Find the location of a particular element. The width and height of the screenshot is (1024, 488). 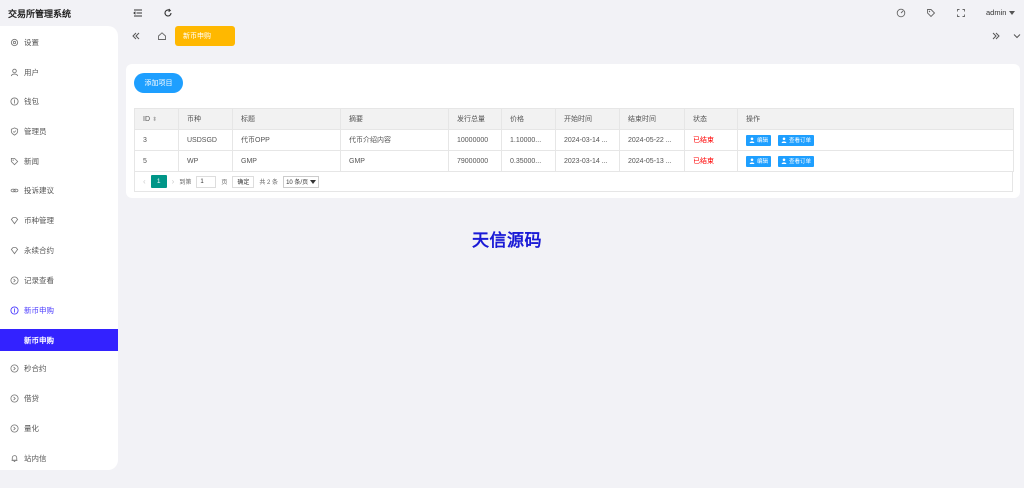

sidebar-item-label: 用户 is located at coordinates (31, 72).